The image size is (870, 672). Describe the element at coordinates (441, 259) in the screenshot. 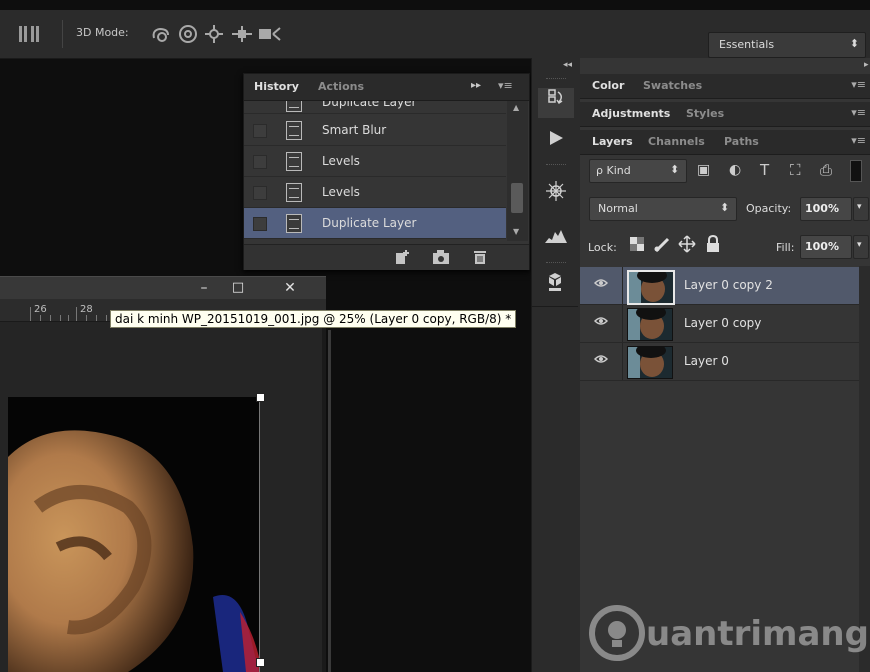

I see `camera-icon` at that location.